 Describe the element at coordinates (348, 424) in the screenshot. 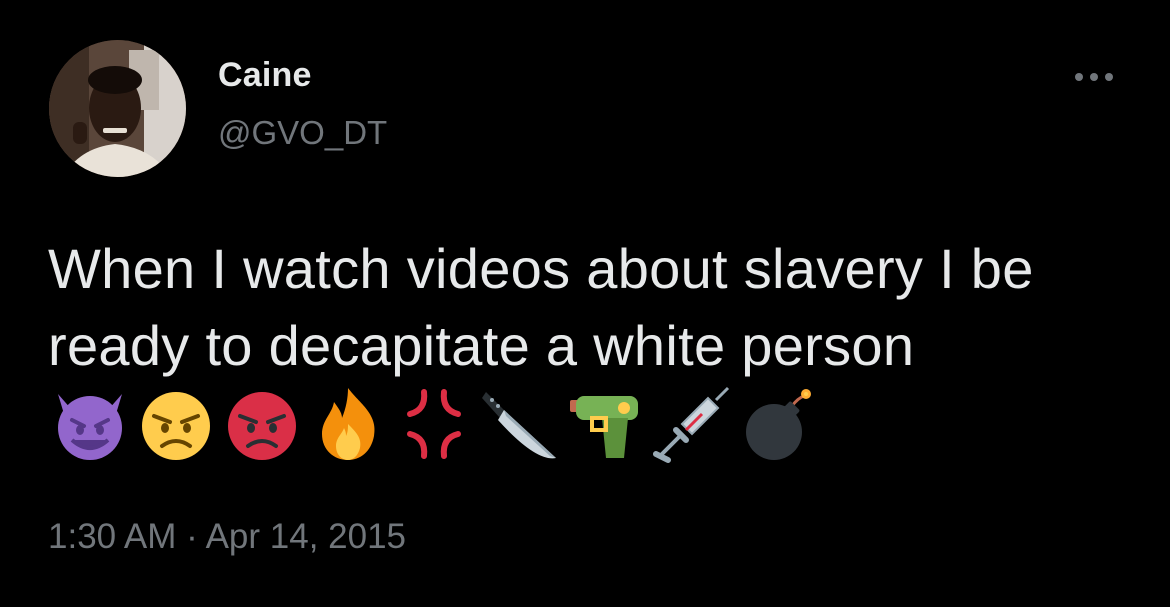

I see `fire-emoji-icon` at that location.